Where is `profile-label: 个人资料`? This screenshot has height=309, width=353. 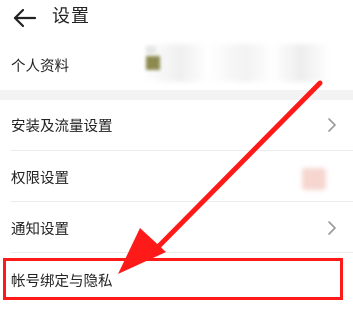 profile-label: 个人资料 is located at coordinates (40, 67).